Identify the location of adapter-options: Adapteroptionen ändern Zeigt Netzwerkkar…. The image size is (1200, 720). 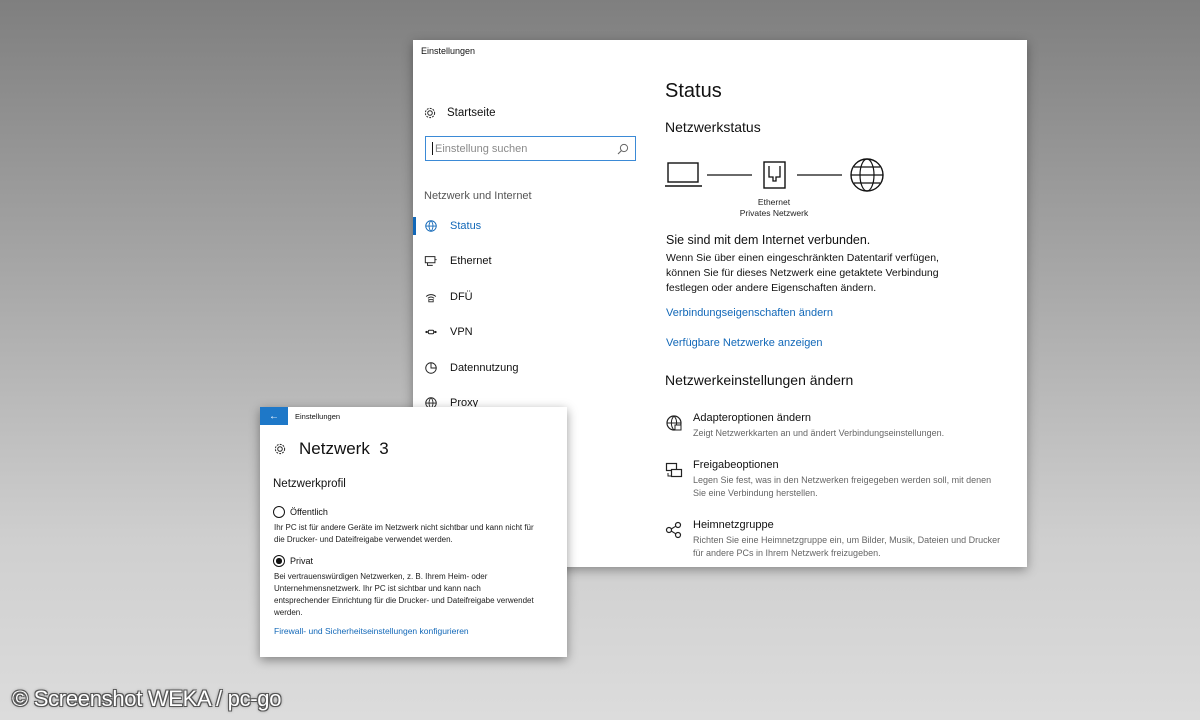
(835, 426).